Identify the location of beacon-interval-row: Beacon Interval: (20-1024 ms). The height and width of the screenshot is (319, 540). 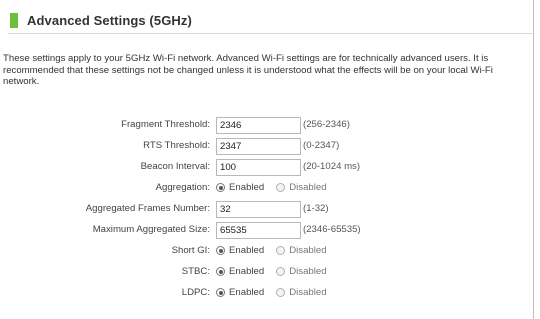
(266, 167).